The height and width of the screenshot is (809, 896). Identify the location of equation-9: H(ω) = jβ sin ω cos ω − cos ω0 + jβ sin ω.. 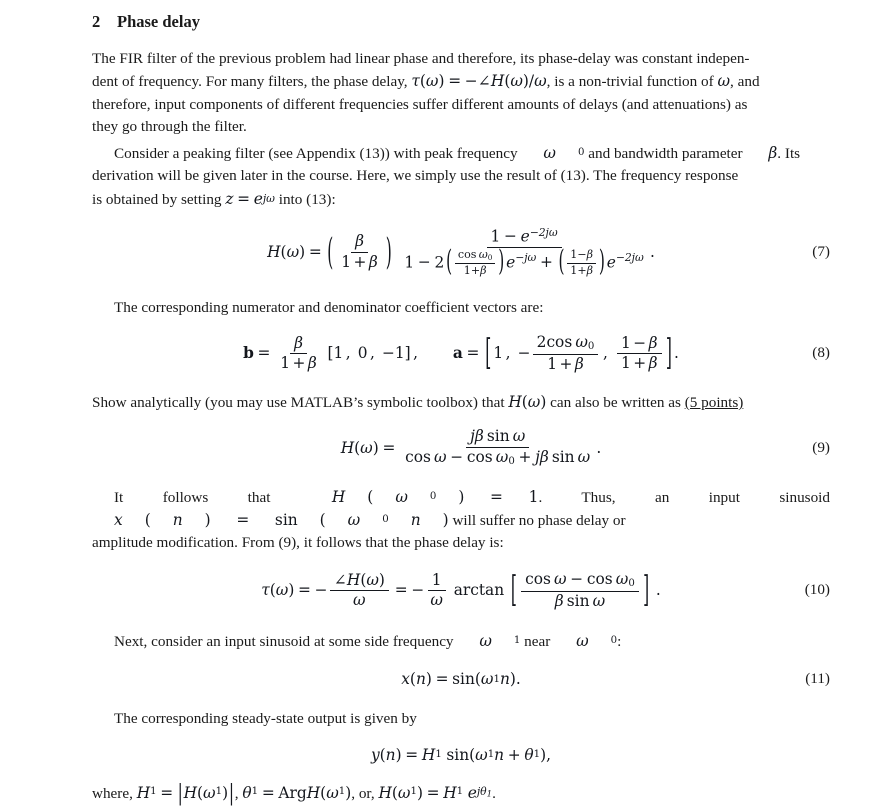
(471, 447).